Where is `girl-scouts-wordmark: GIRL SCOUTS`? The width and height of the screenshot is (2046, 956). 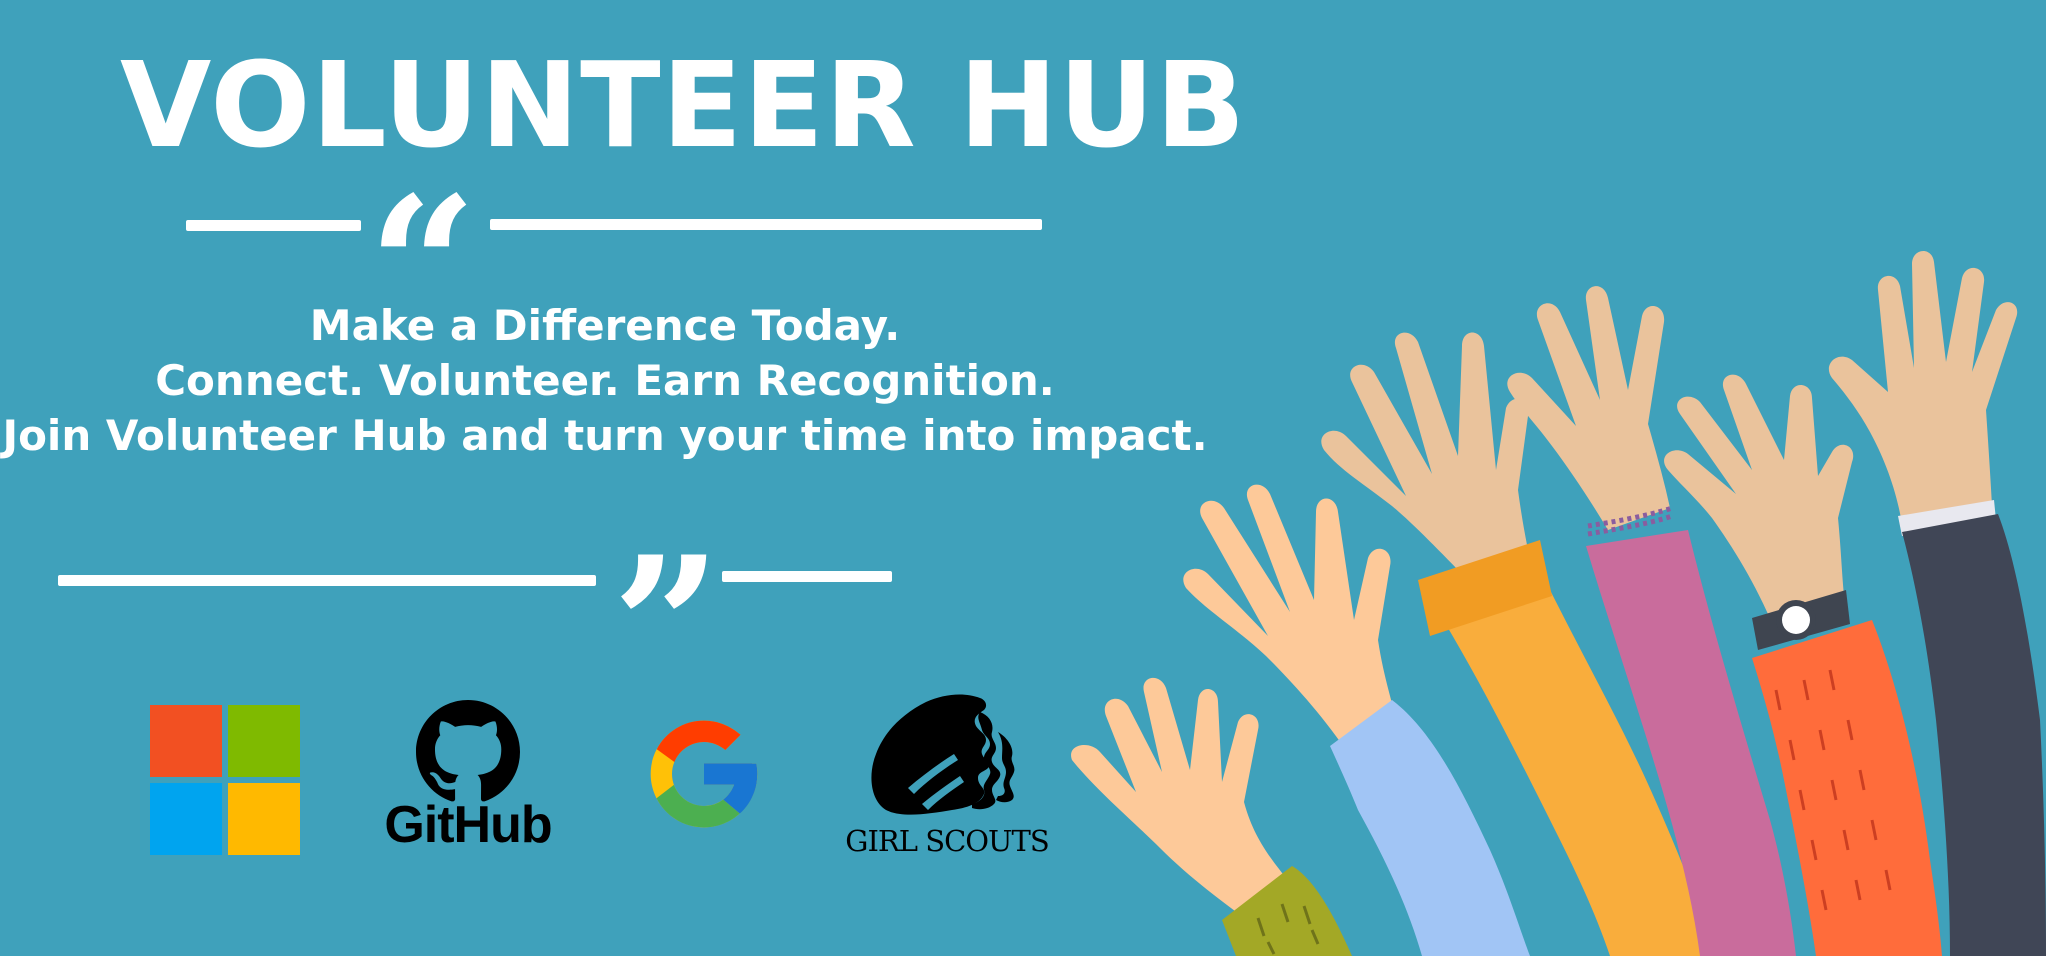
girl-scouts-wordmark: GIRL SCOUTS is located at coordinates (947, 841).